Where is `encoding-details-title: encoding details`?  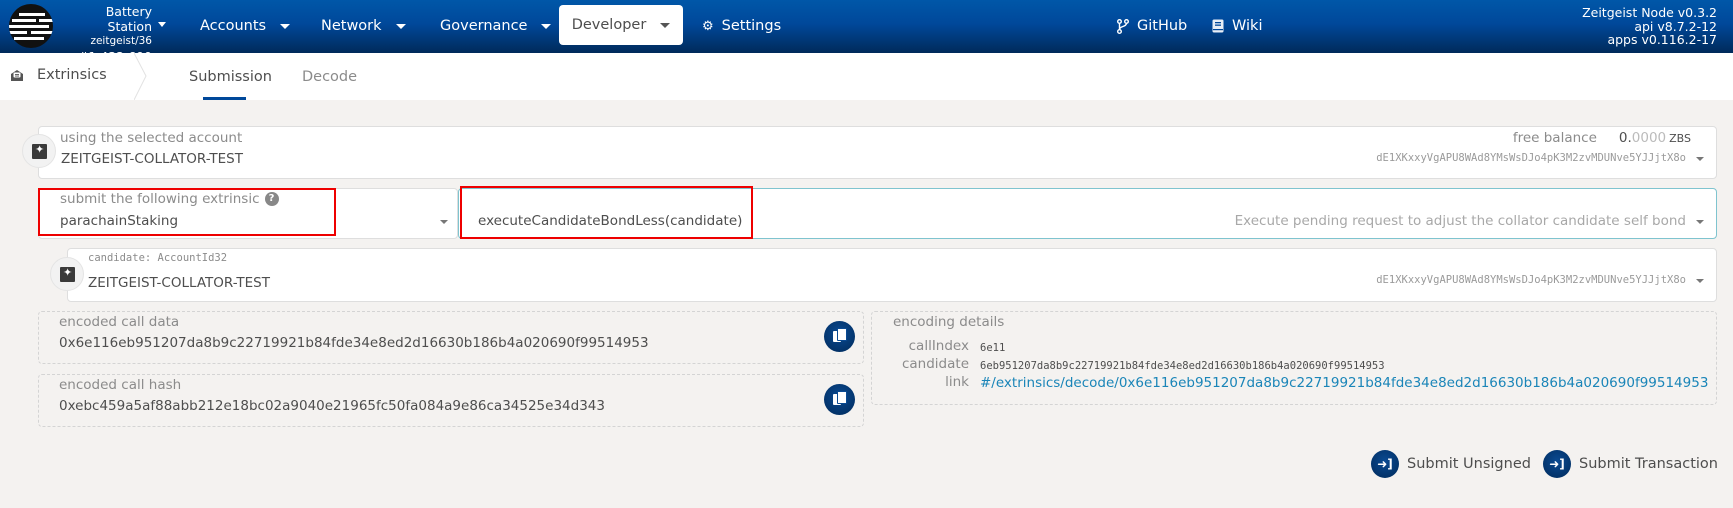 encoding-details-title: encoding details is located at coordinates (949, 322).